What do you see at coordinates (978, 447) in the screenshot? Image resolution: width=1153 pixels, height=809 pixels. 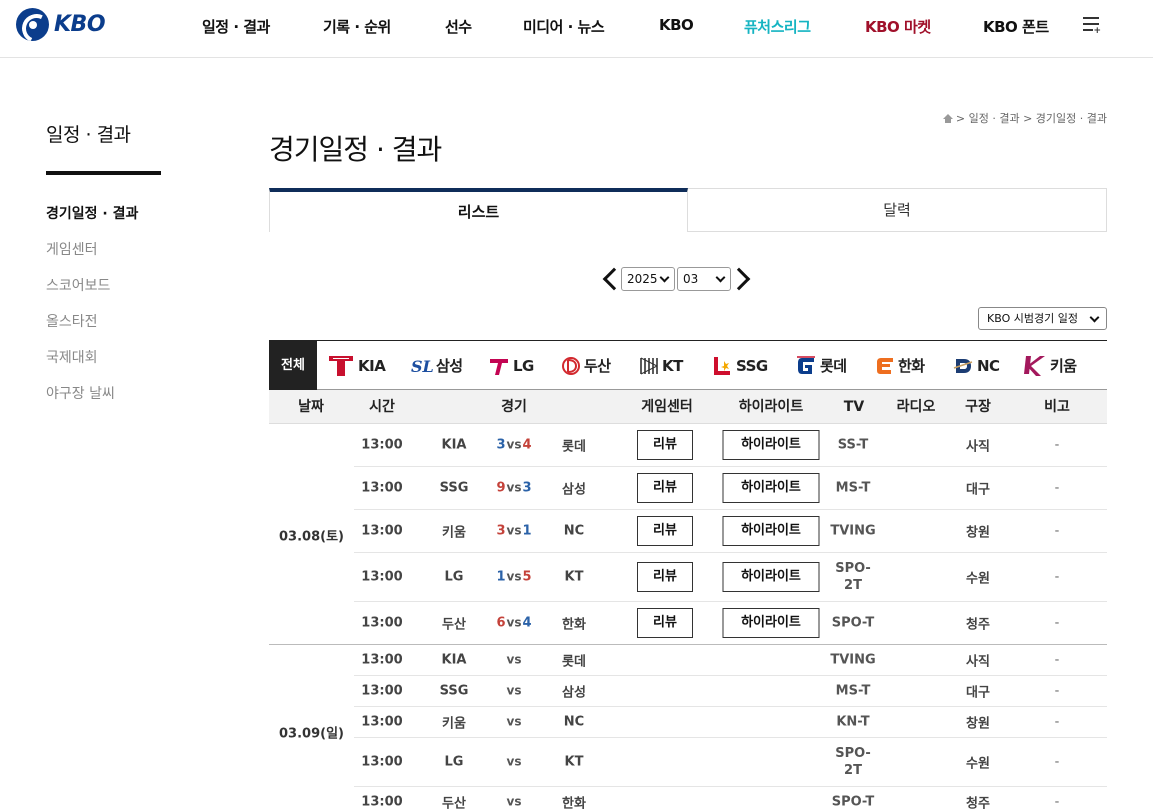 I see `stadium: 사직` at bounding box center [978, 447].